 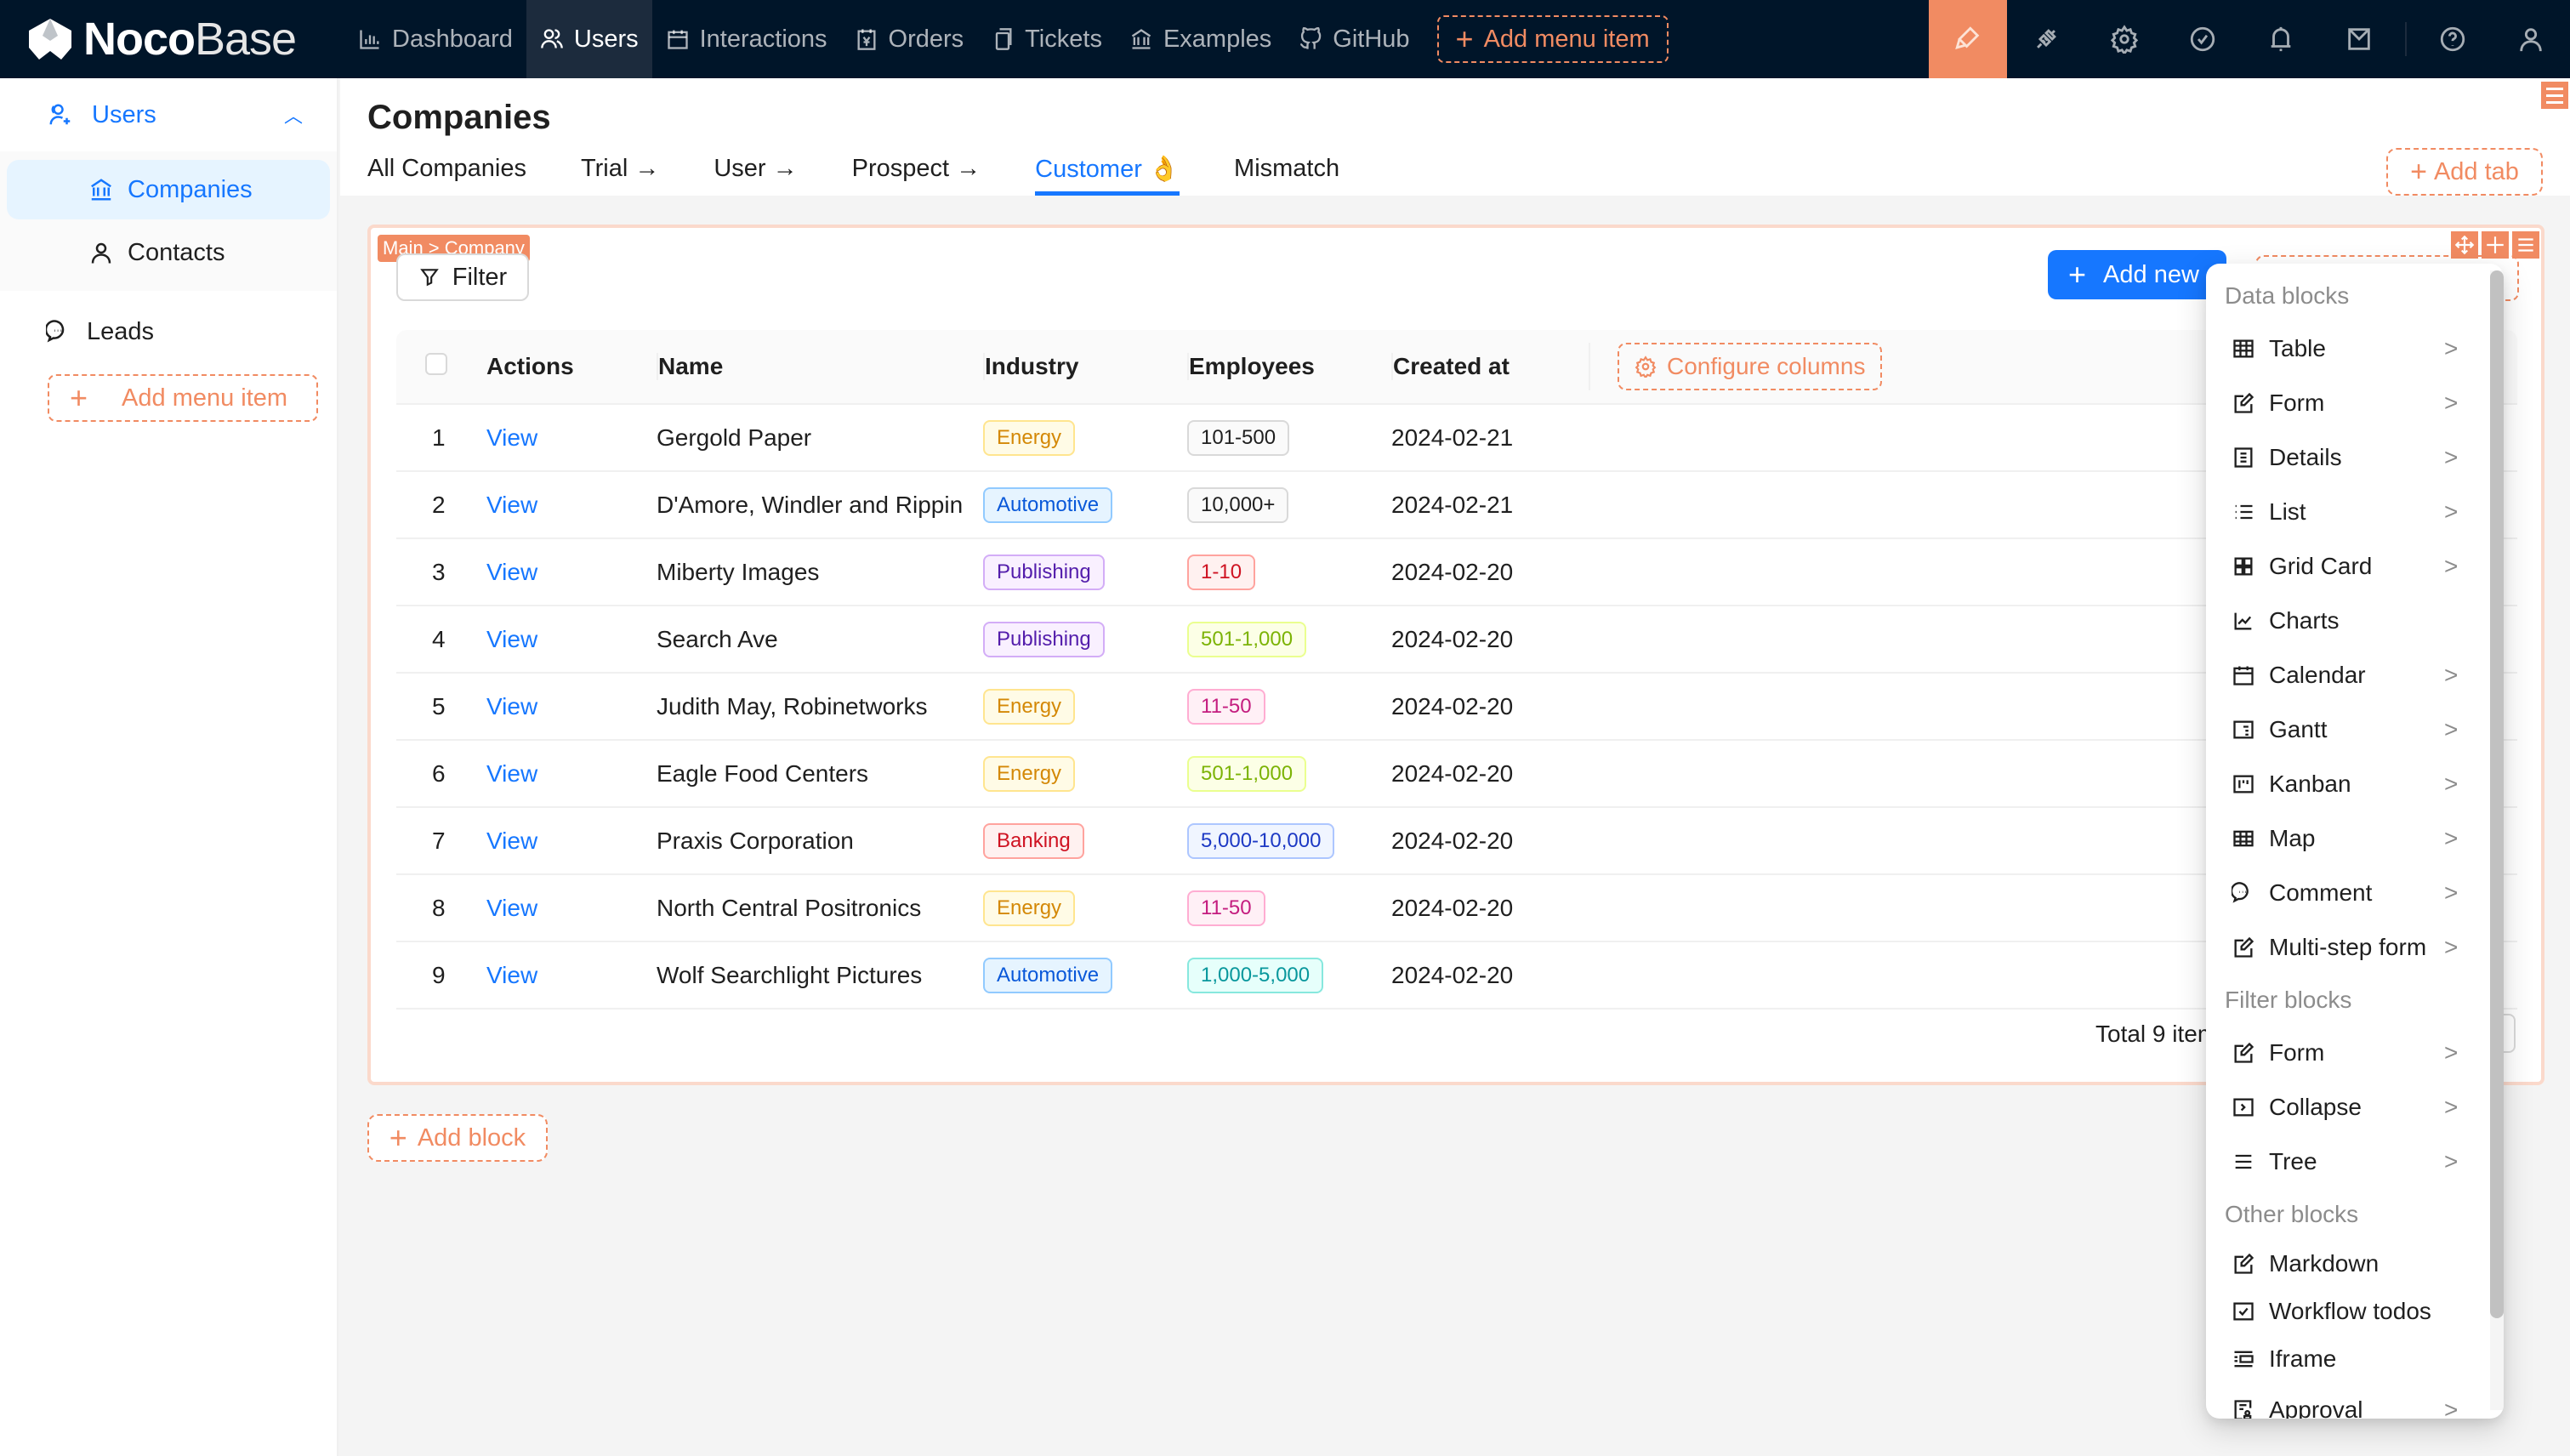 What do you see at coordinates (1968, 39) in the screenshot?
I see `ui-editor-button` at bounding box center [1968, 39].